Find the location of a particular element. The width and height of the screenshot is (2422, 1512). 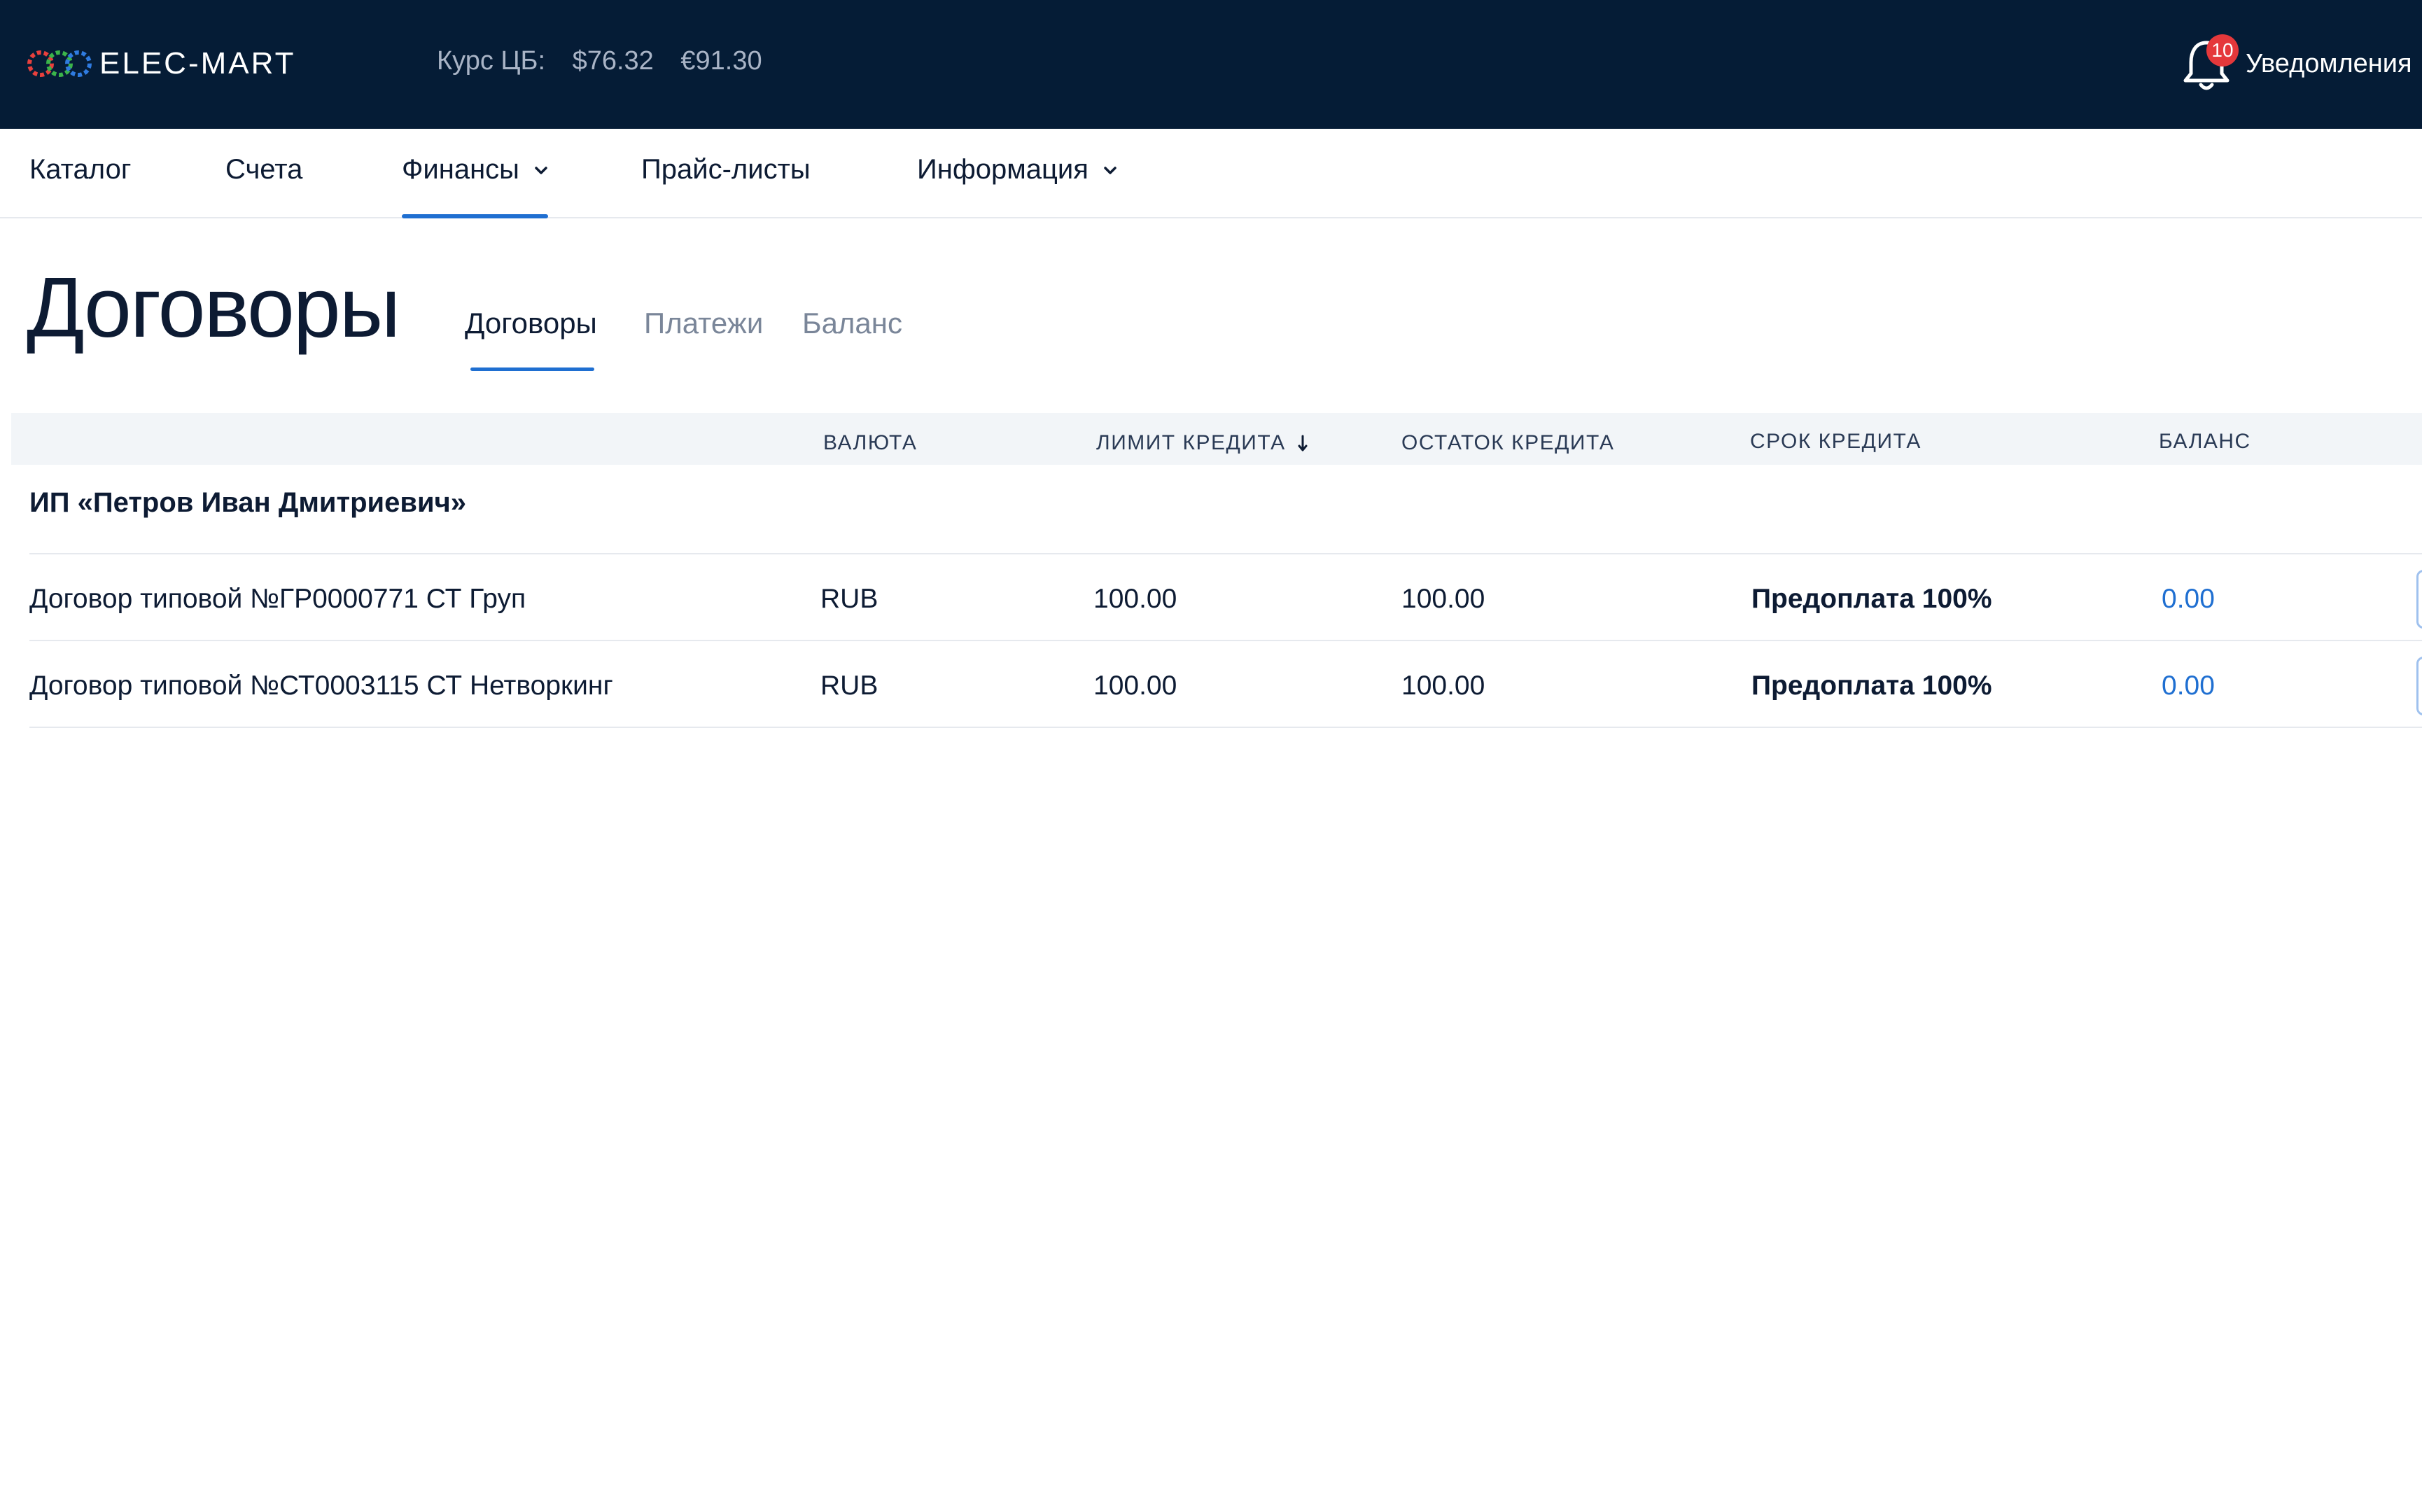

eur-rate: €91.30 is located at coordinates (721, 61).